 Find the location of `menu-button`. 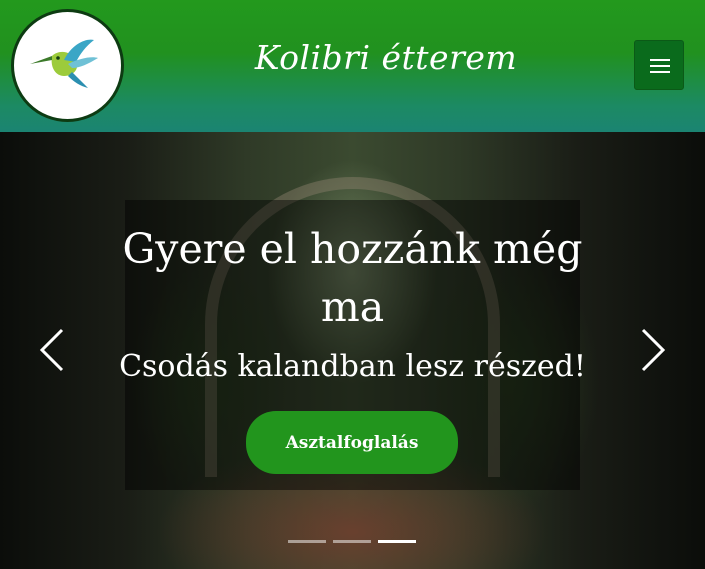

menu-button is located at coordinates (659, 65).